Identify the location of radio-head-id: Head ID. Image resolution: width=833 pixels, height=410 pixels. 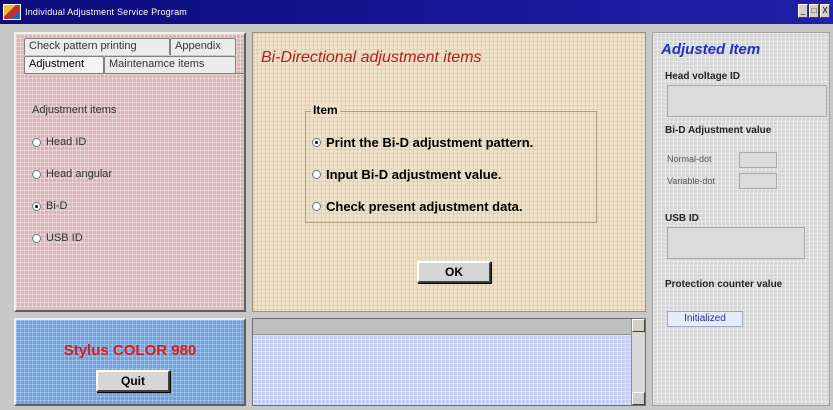
(72, 142).